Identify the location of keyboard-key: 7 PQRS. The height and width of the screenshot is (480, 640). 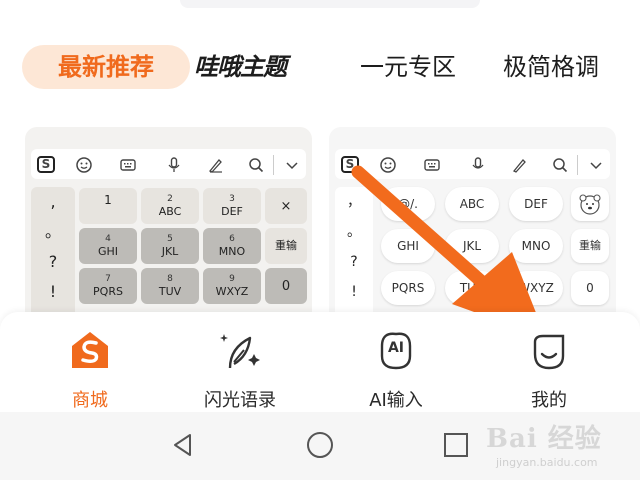
(108, 286).